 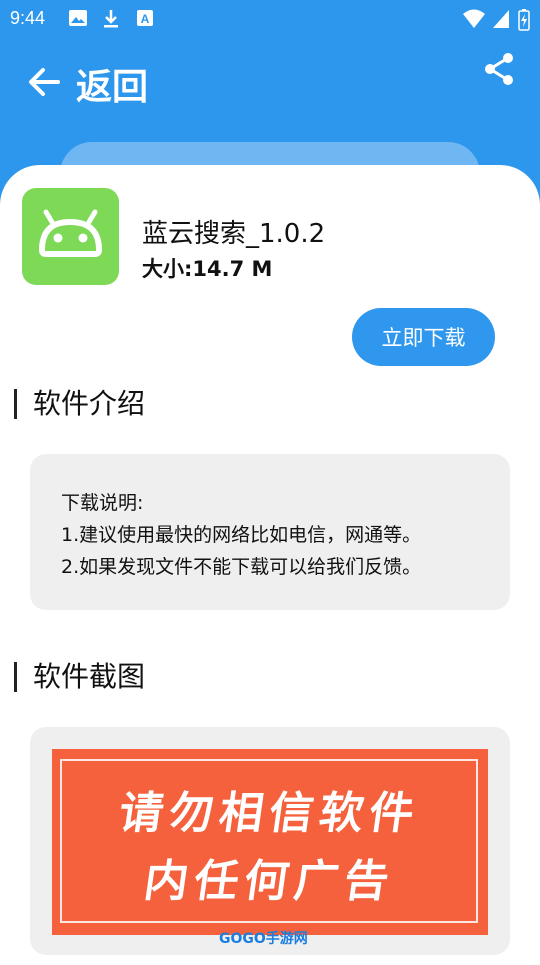 What do you see at coordinates (79, 677) in the screenshot?
I see `section-title-screenshots: 软件截图` at bounding box center [79, 677].